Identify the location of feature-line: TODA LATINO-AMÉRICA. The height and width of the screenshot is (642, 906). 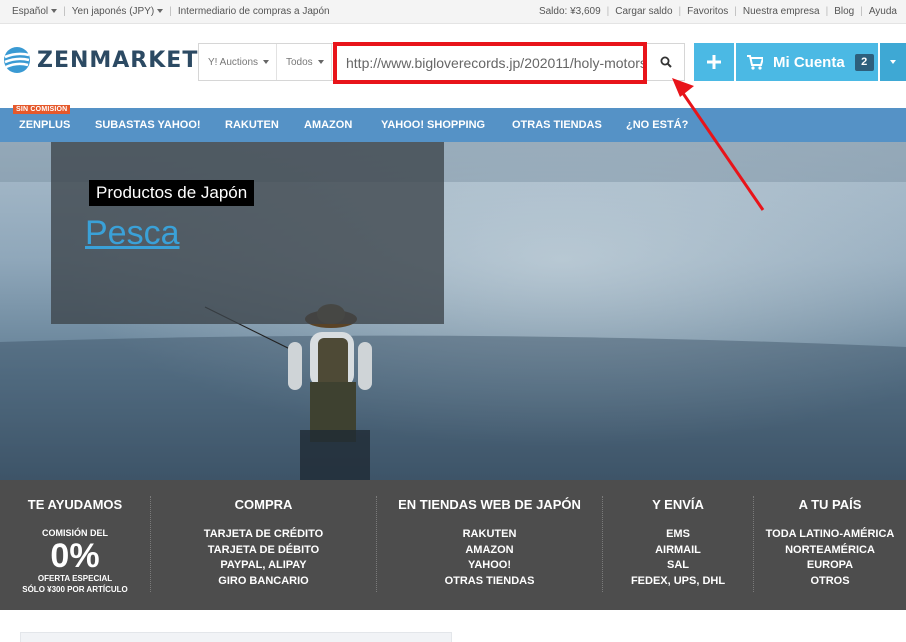
(830, 534).